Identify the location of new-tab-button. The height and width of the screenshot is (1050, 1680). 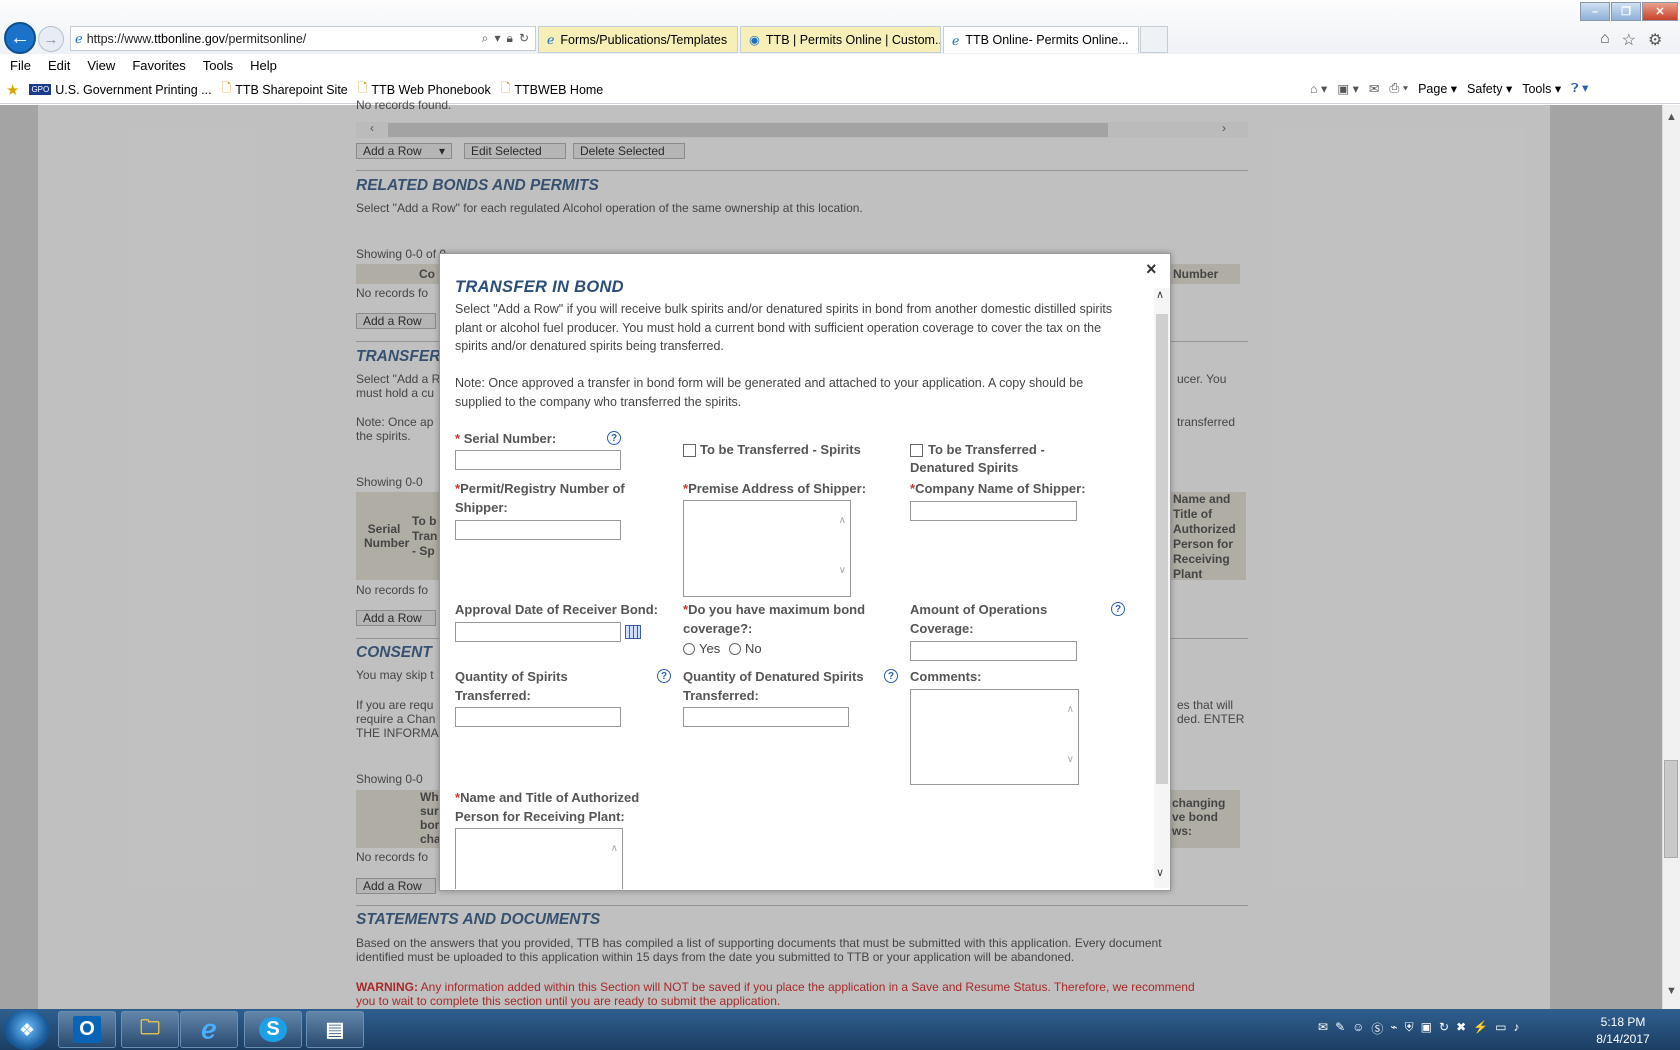
(1154, 39).